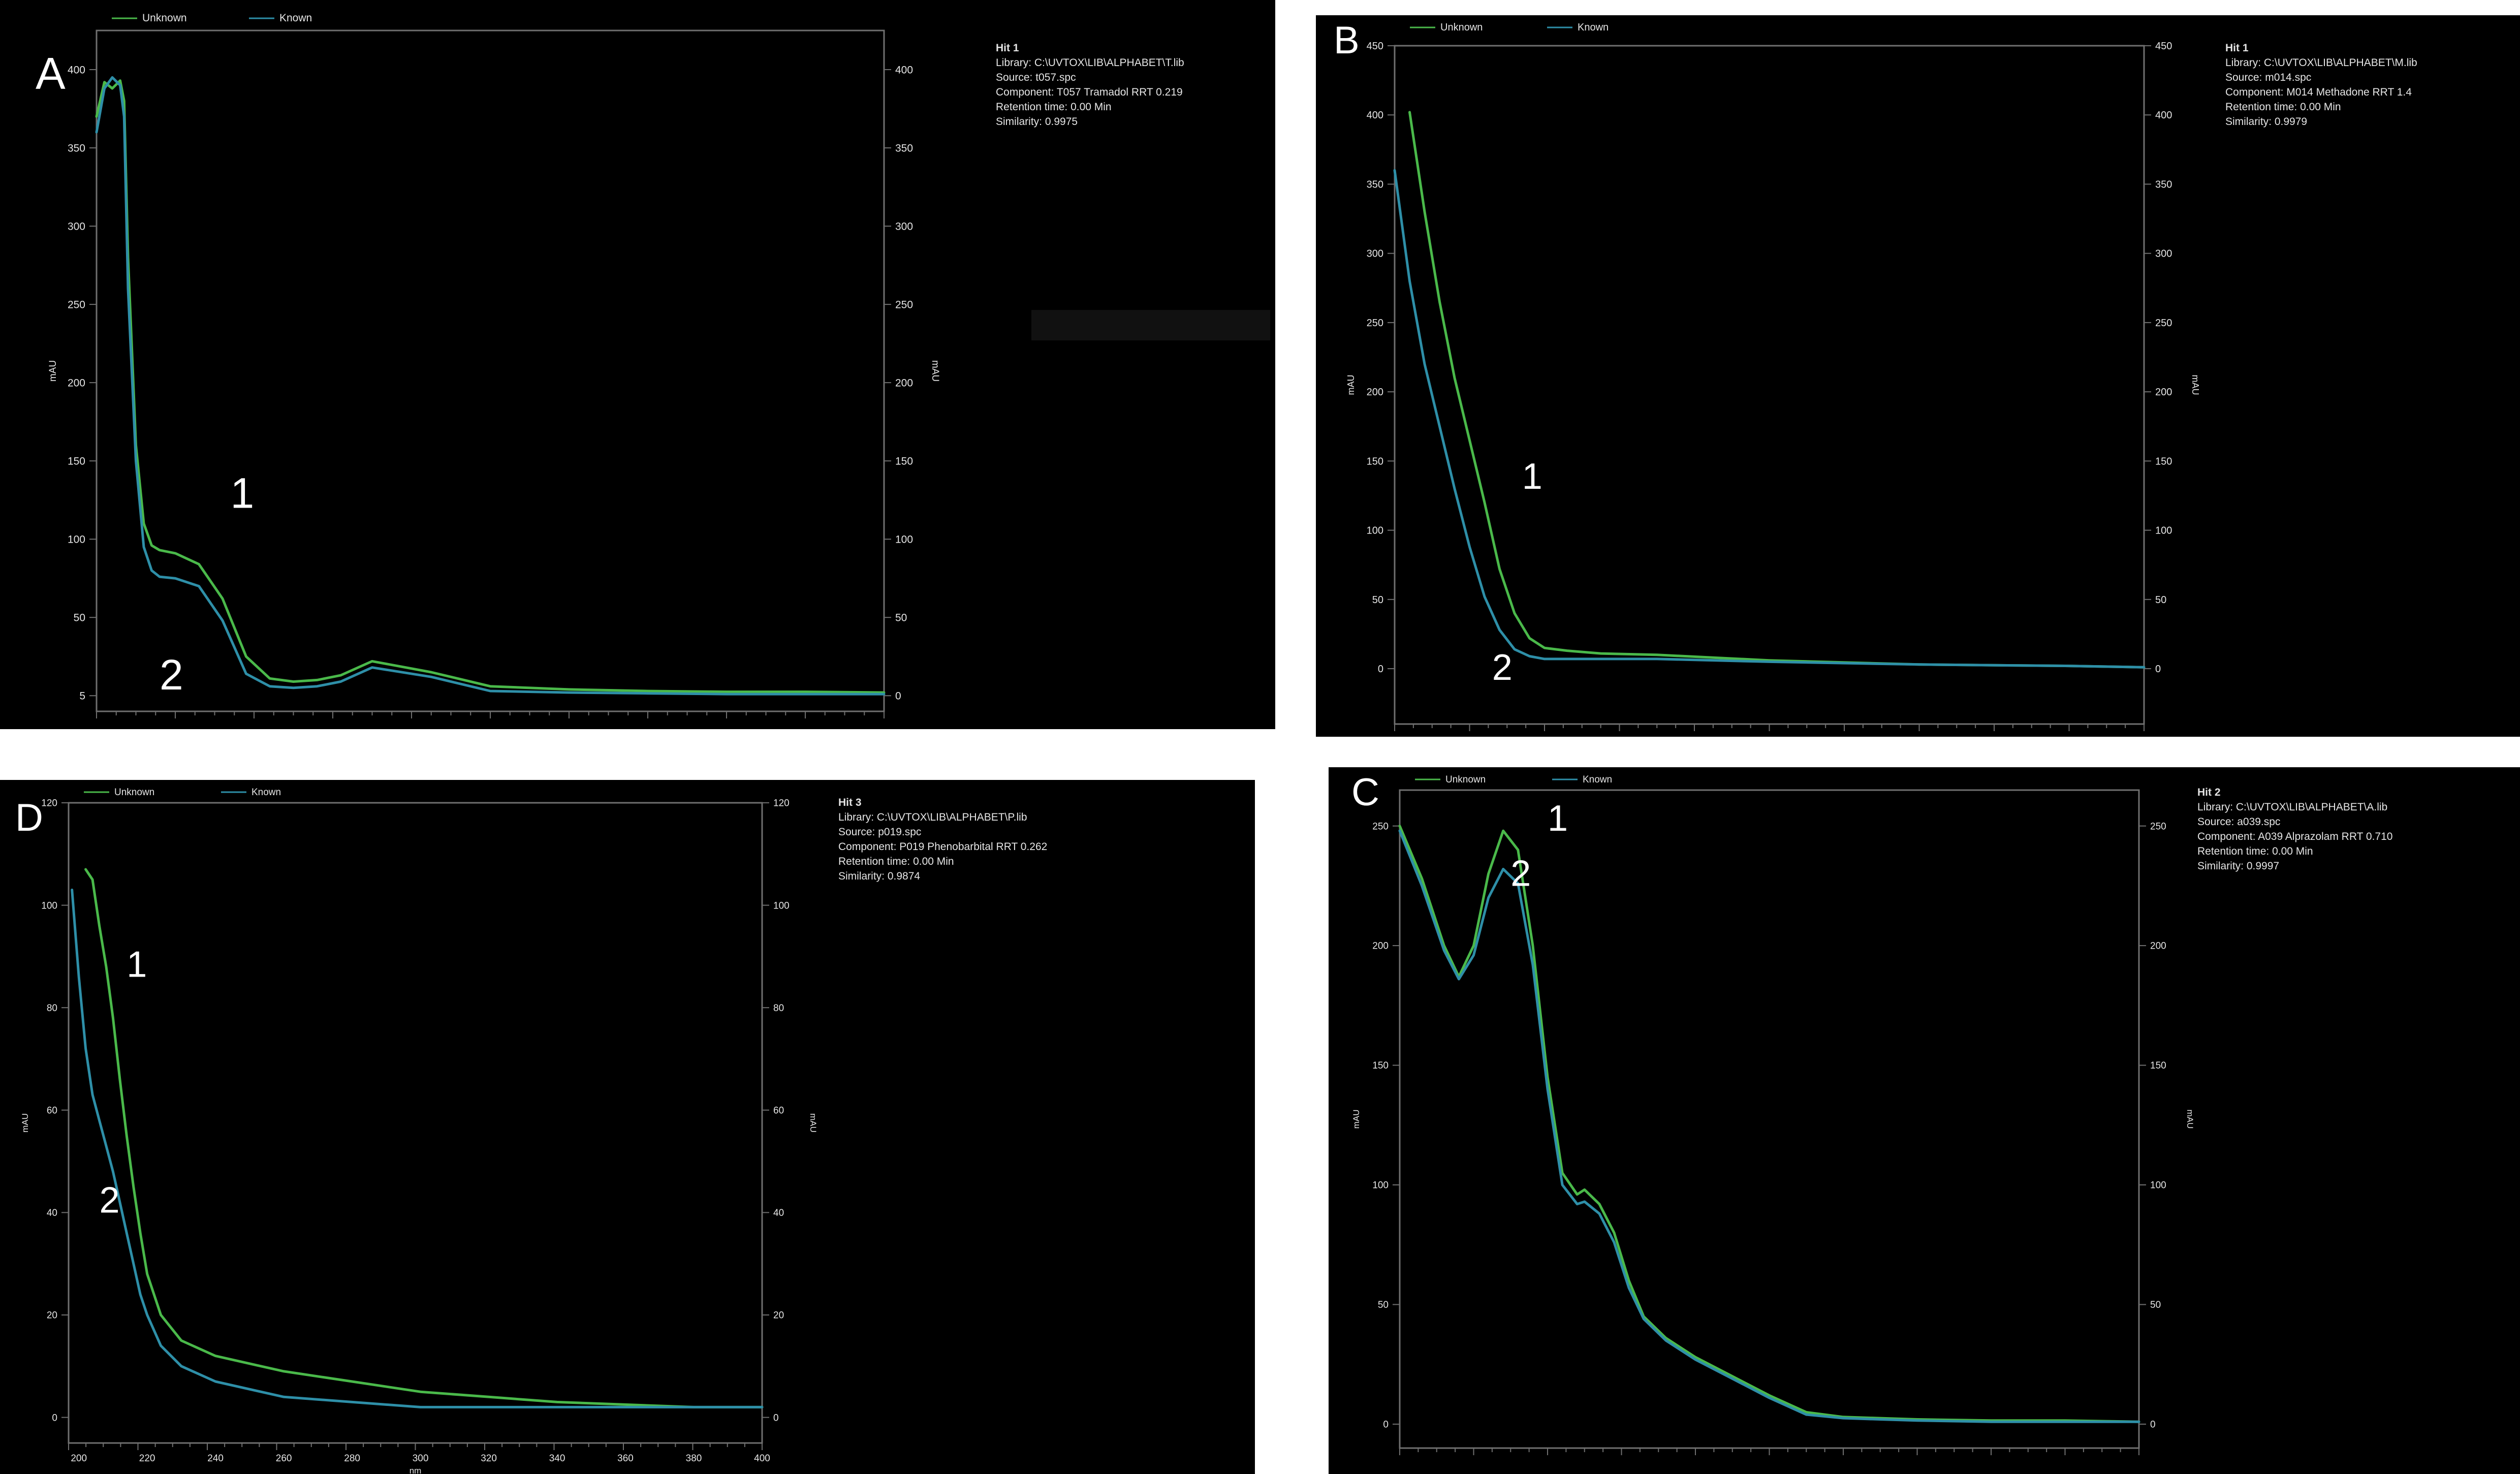 Image resolution: width=2520 pixels, height=1474 pixels. What do you see at coordinates (557, 1458) in the screenshot?
I see `x-tick-label: 340` at bounding box center [557, 1458].